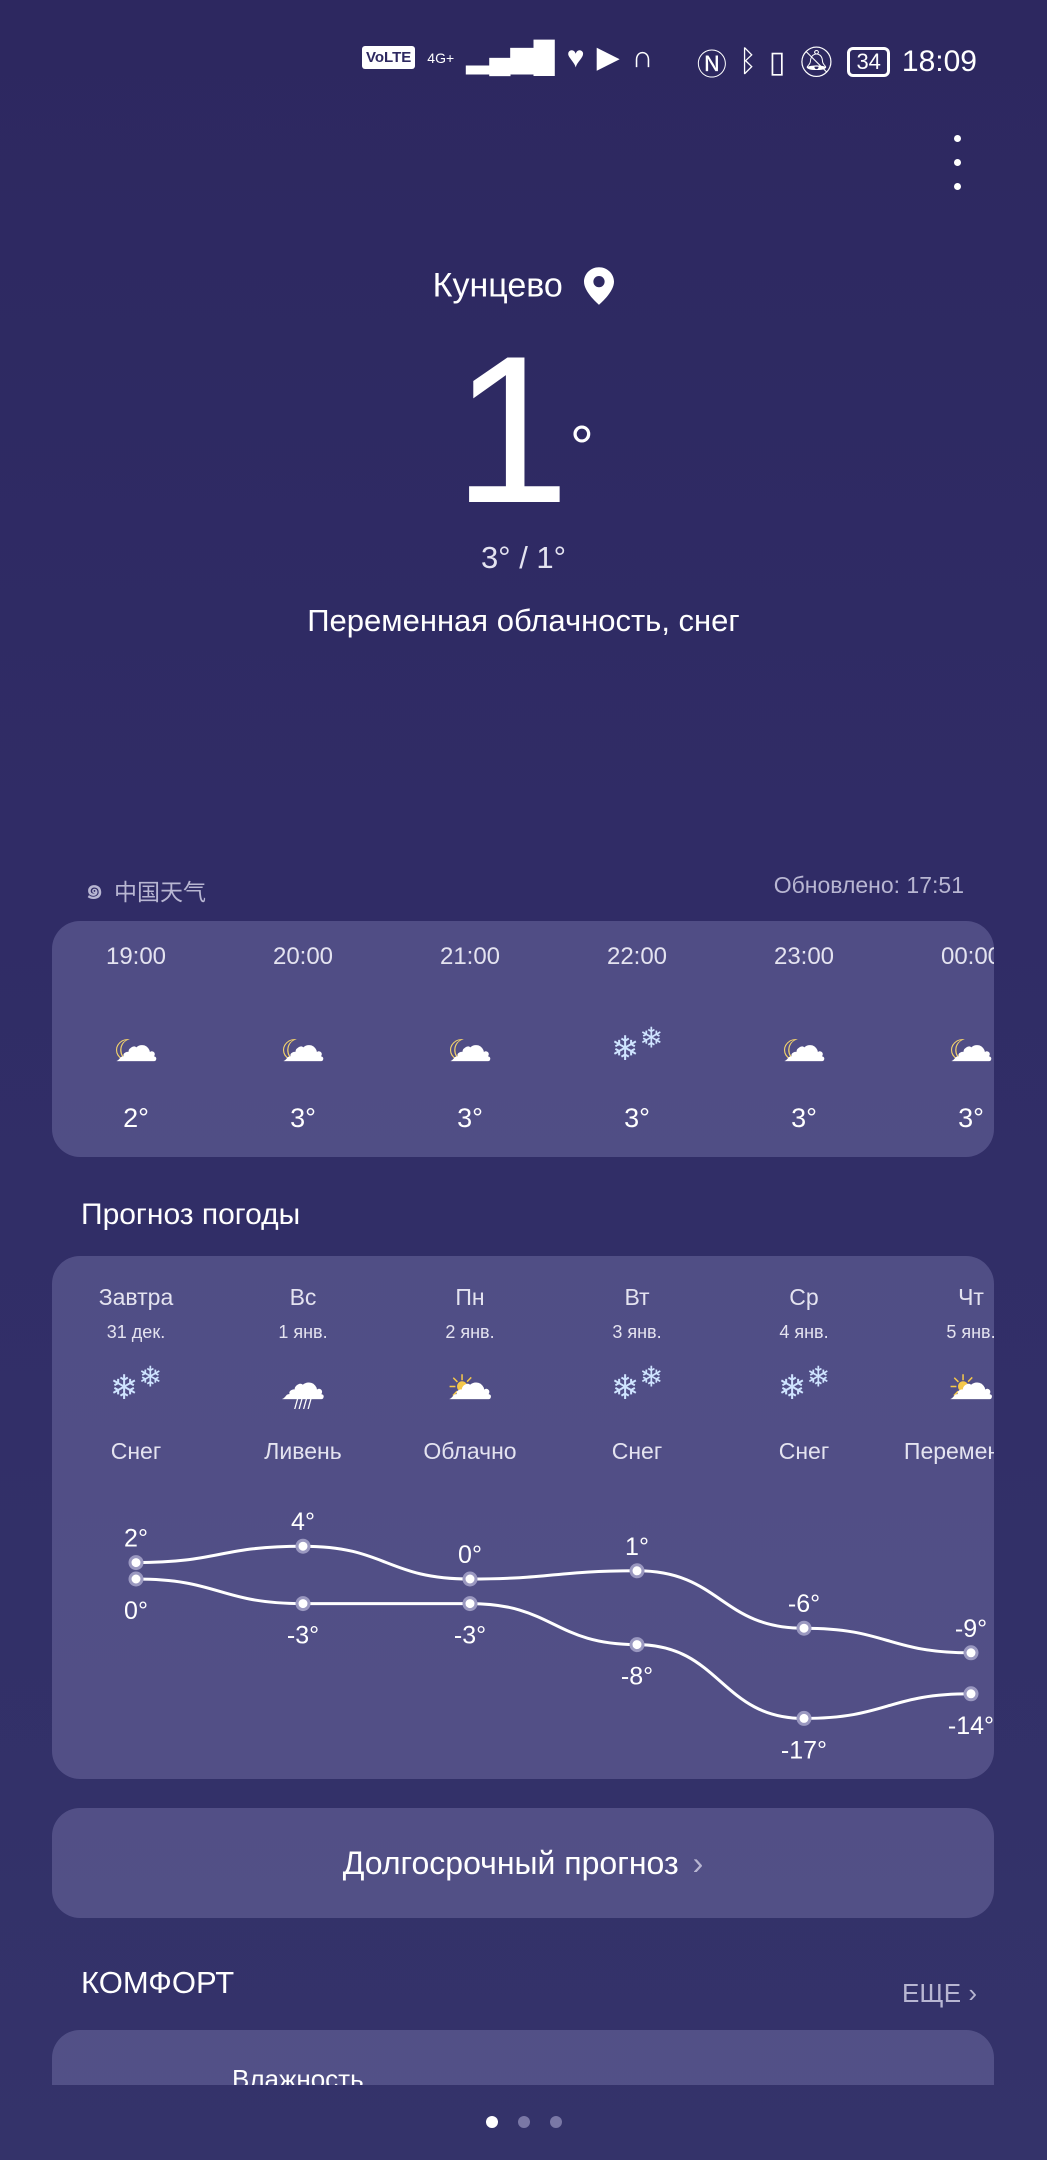 The image size is (1047, 2160). What do you see at coordinates (523, 429) in the screenshot?
I see `current-temp: 1°` at bounding box center [523, 429].